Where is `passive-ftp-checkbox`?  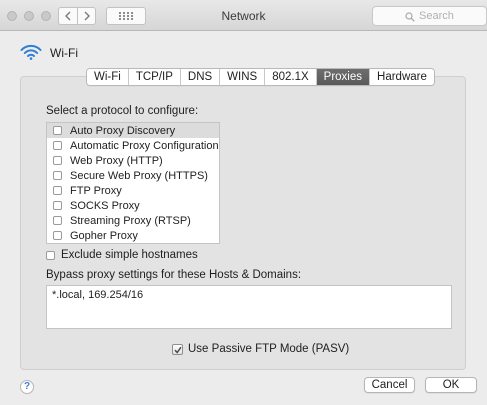 passive-ftp-checkbox is located at coordinates (177, 349).